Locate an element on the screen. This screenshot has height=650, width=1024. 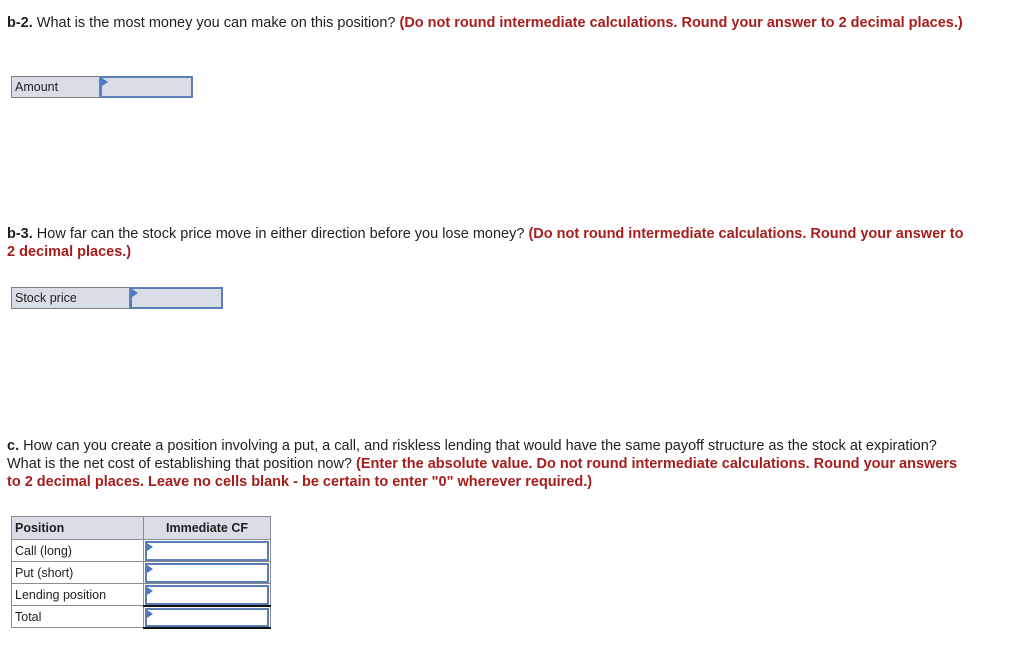
amount-input is located at coordinates (146, 87).